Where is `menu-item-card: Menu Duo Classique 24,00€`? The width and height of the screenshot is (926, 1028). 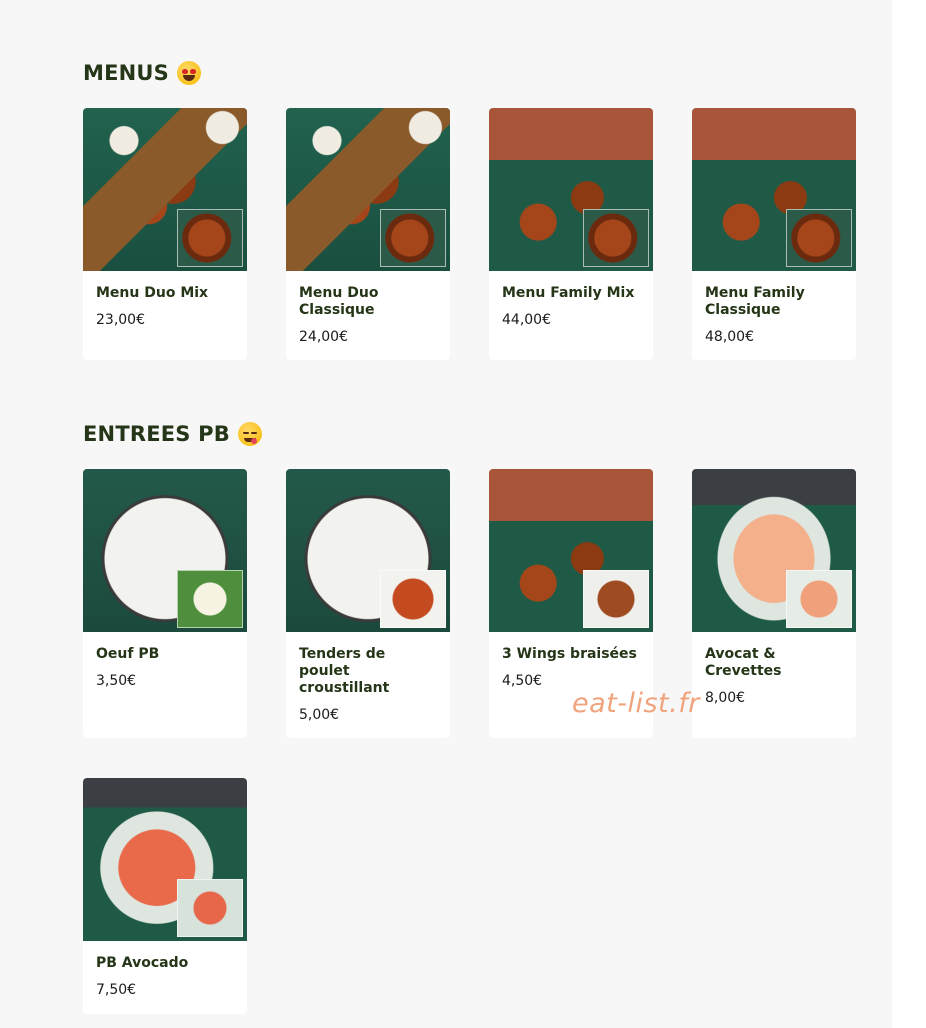
menu-item-card: Menu Duo Classique 24,00€ is located at coordinates (368, 234).